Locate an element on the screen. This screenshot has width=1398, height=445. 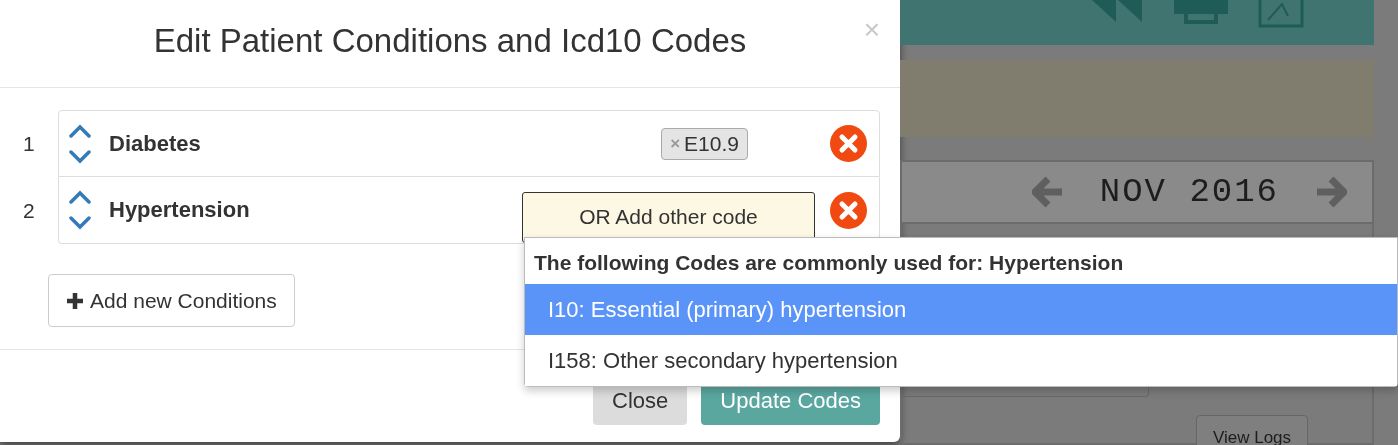
add-conditions-button: Add new Conditions is located at coordinates (171, 300).